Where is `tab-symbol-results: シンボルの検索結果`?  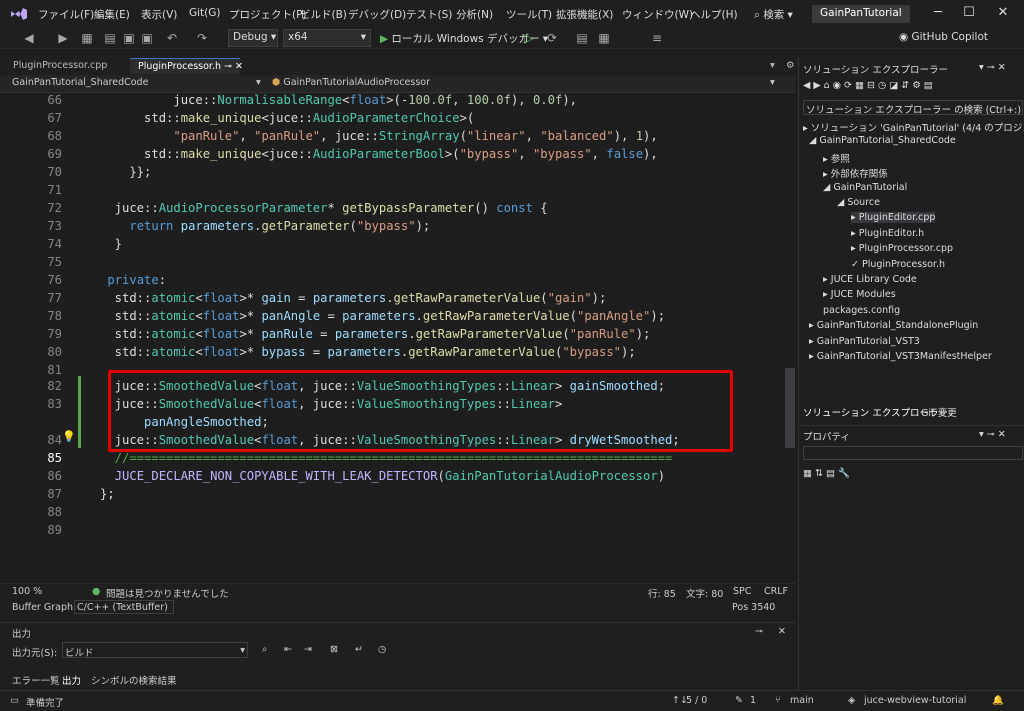
tab-symbol-results: シンボルの検索結果 is located at coordinates (134, 680).